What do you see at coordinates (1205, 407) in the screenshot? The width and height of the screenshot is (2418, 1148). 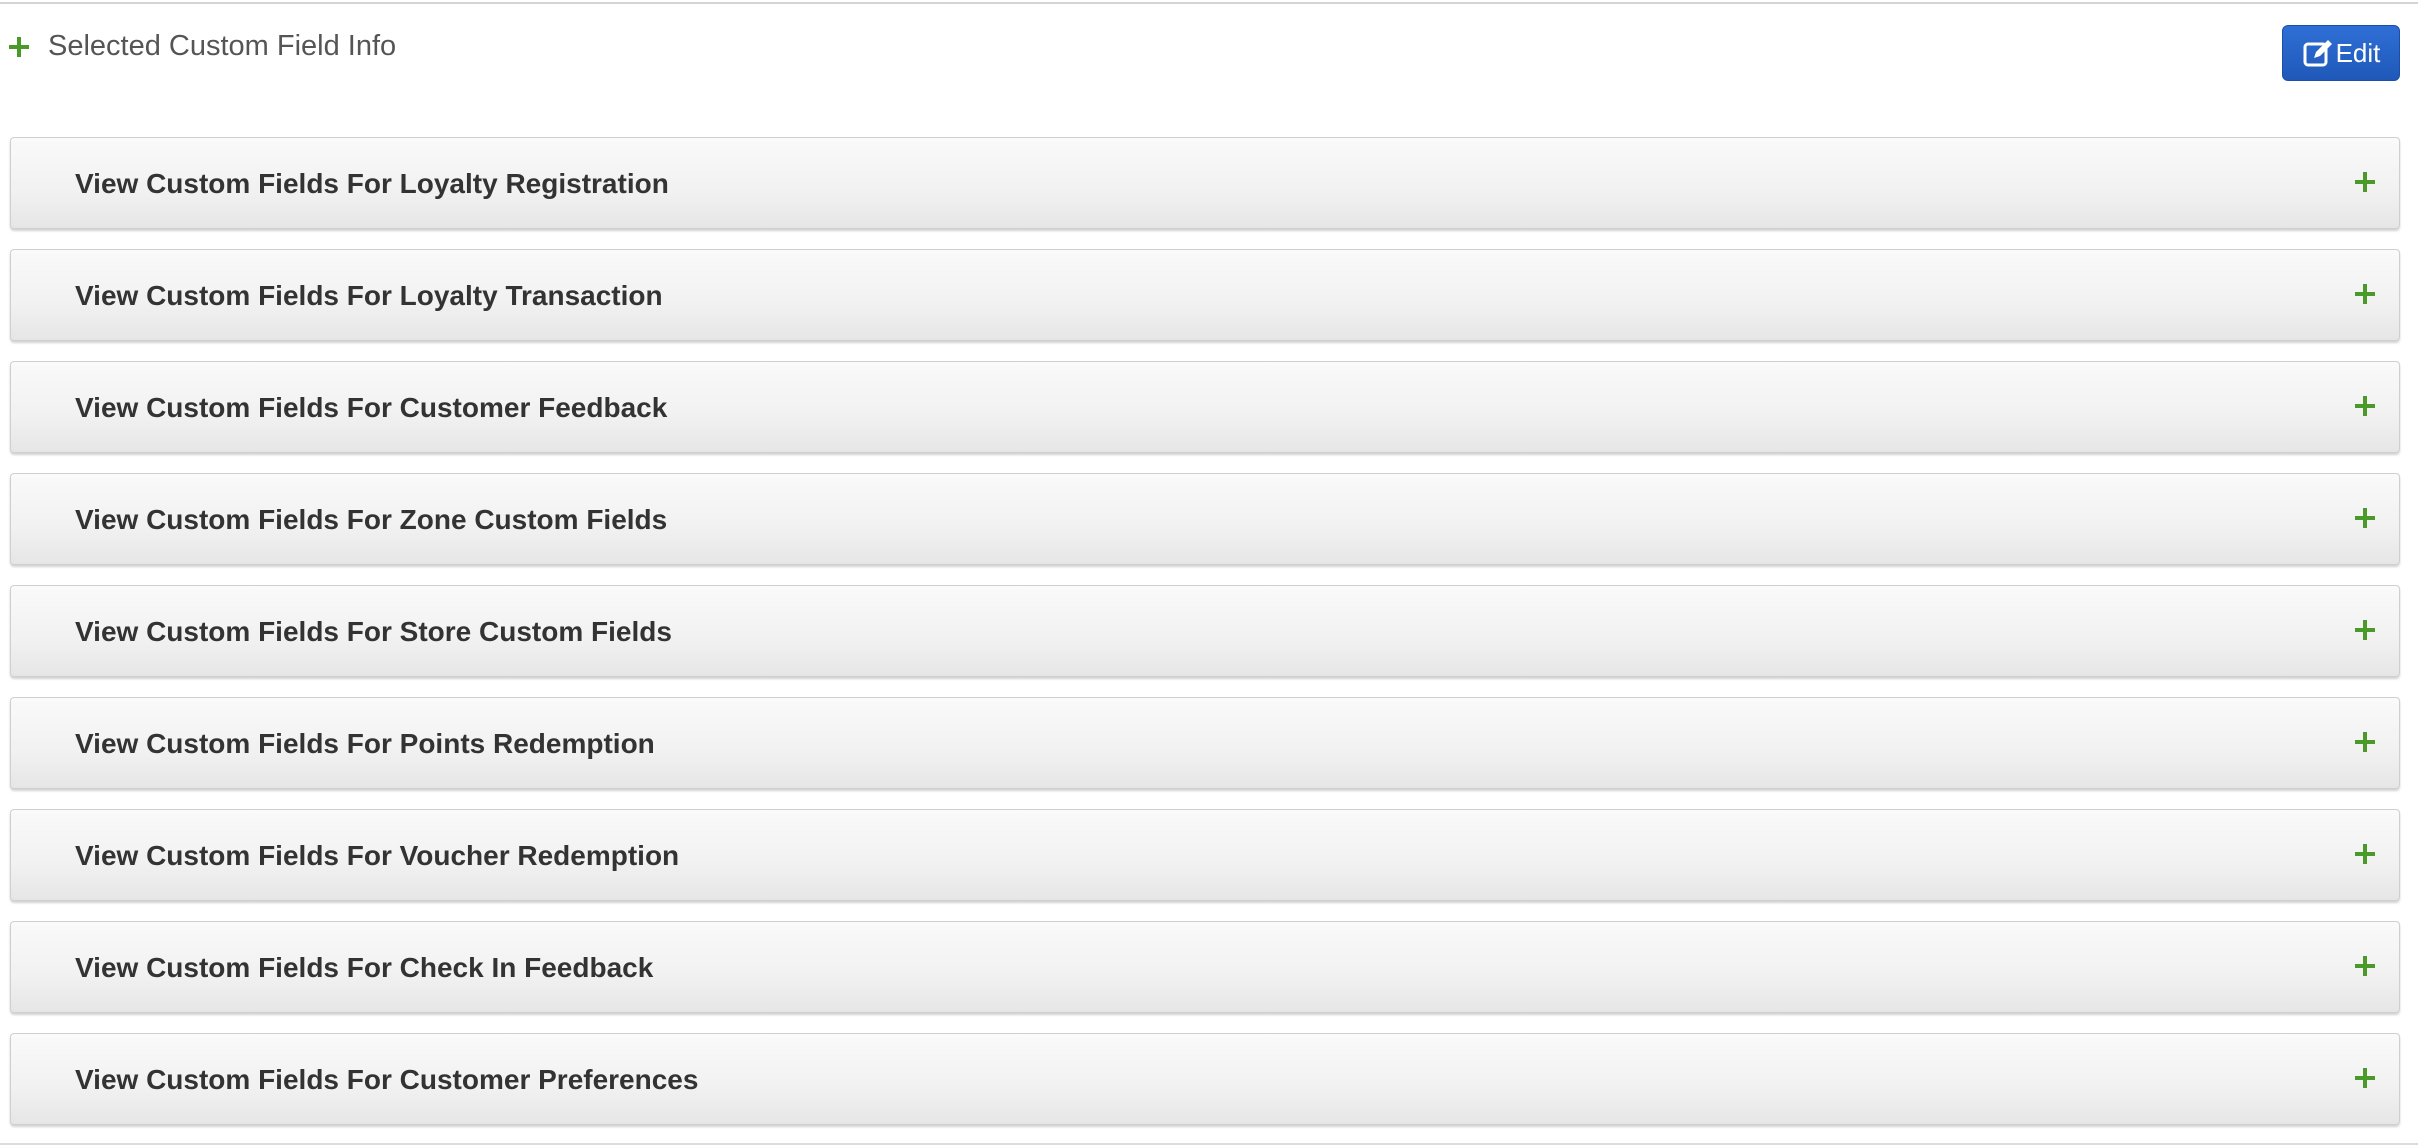 I see `panel-customer-feedback: View Custom Fields For Customer Feedback` at bounding box center [1205, 407].